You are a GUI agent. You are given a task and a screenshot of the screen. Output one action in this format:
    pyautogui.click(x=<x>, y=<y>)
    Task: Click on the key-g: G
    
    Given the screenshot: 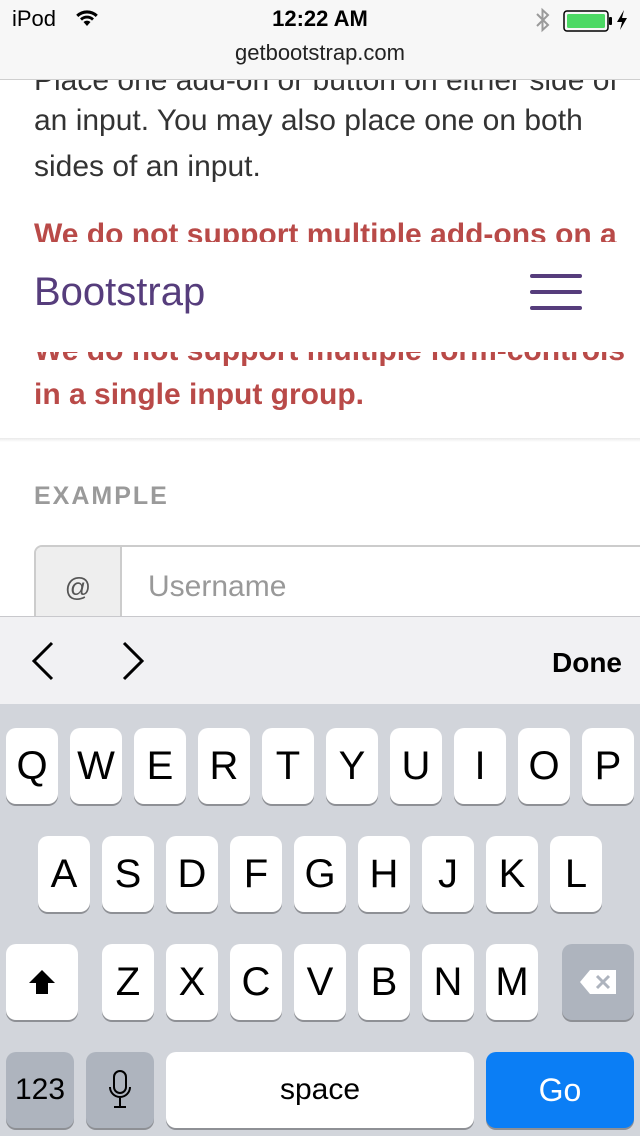 What is the action you would take?
    pyautogui.click(x=320, y=874)
    